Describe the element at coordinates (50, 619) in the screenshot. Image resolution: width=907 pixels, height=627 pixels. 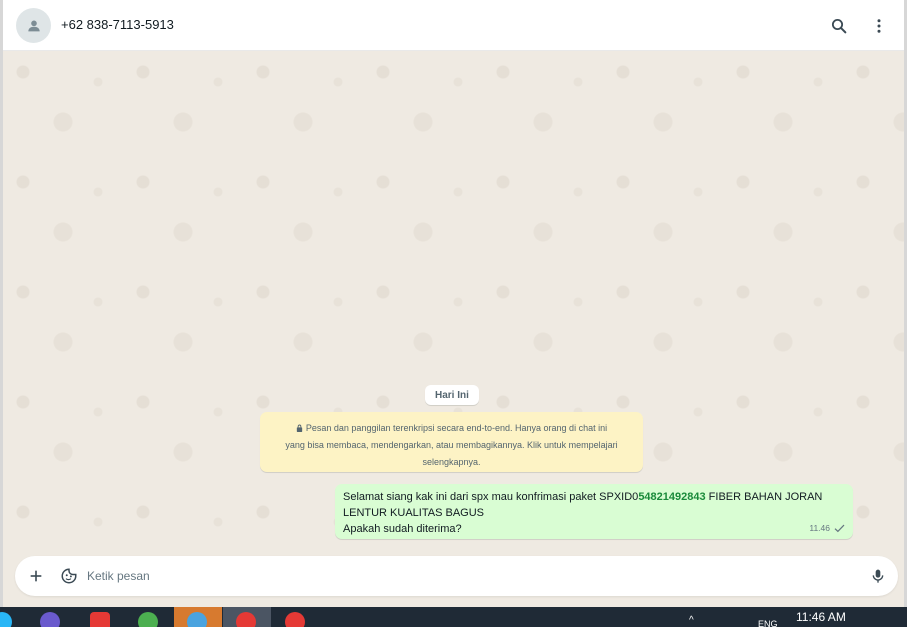
I see `taskbar-copilot-icon` at that location.